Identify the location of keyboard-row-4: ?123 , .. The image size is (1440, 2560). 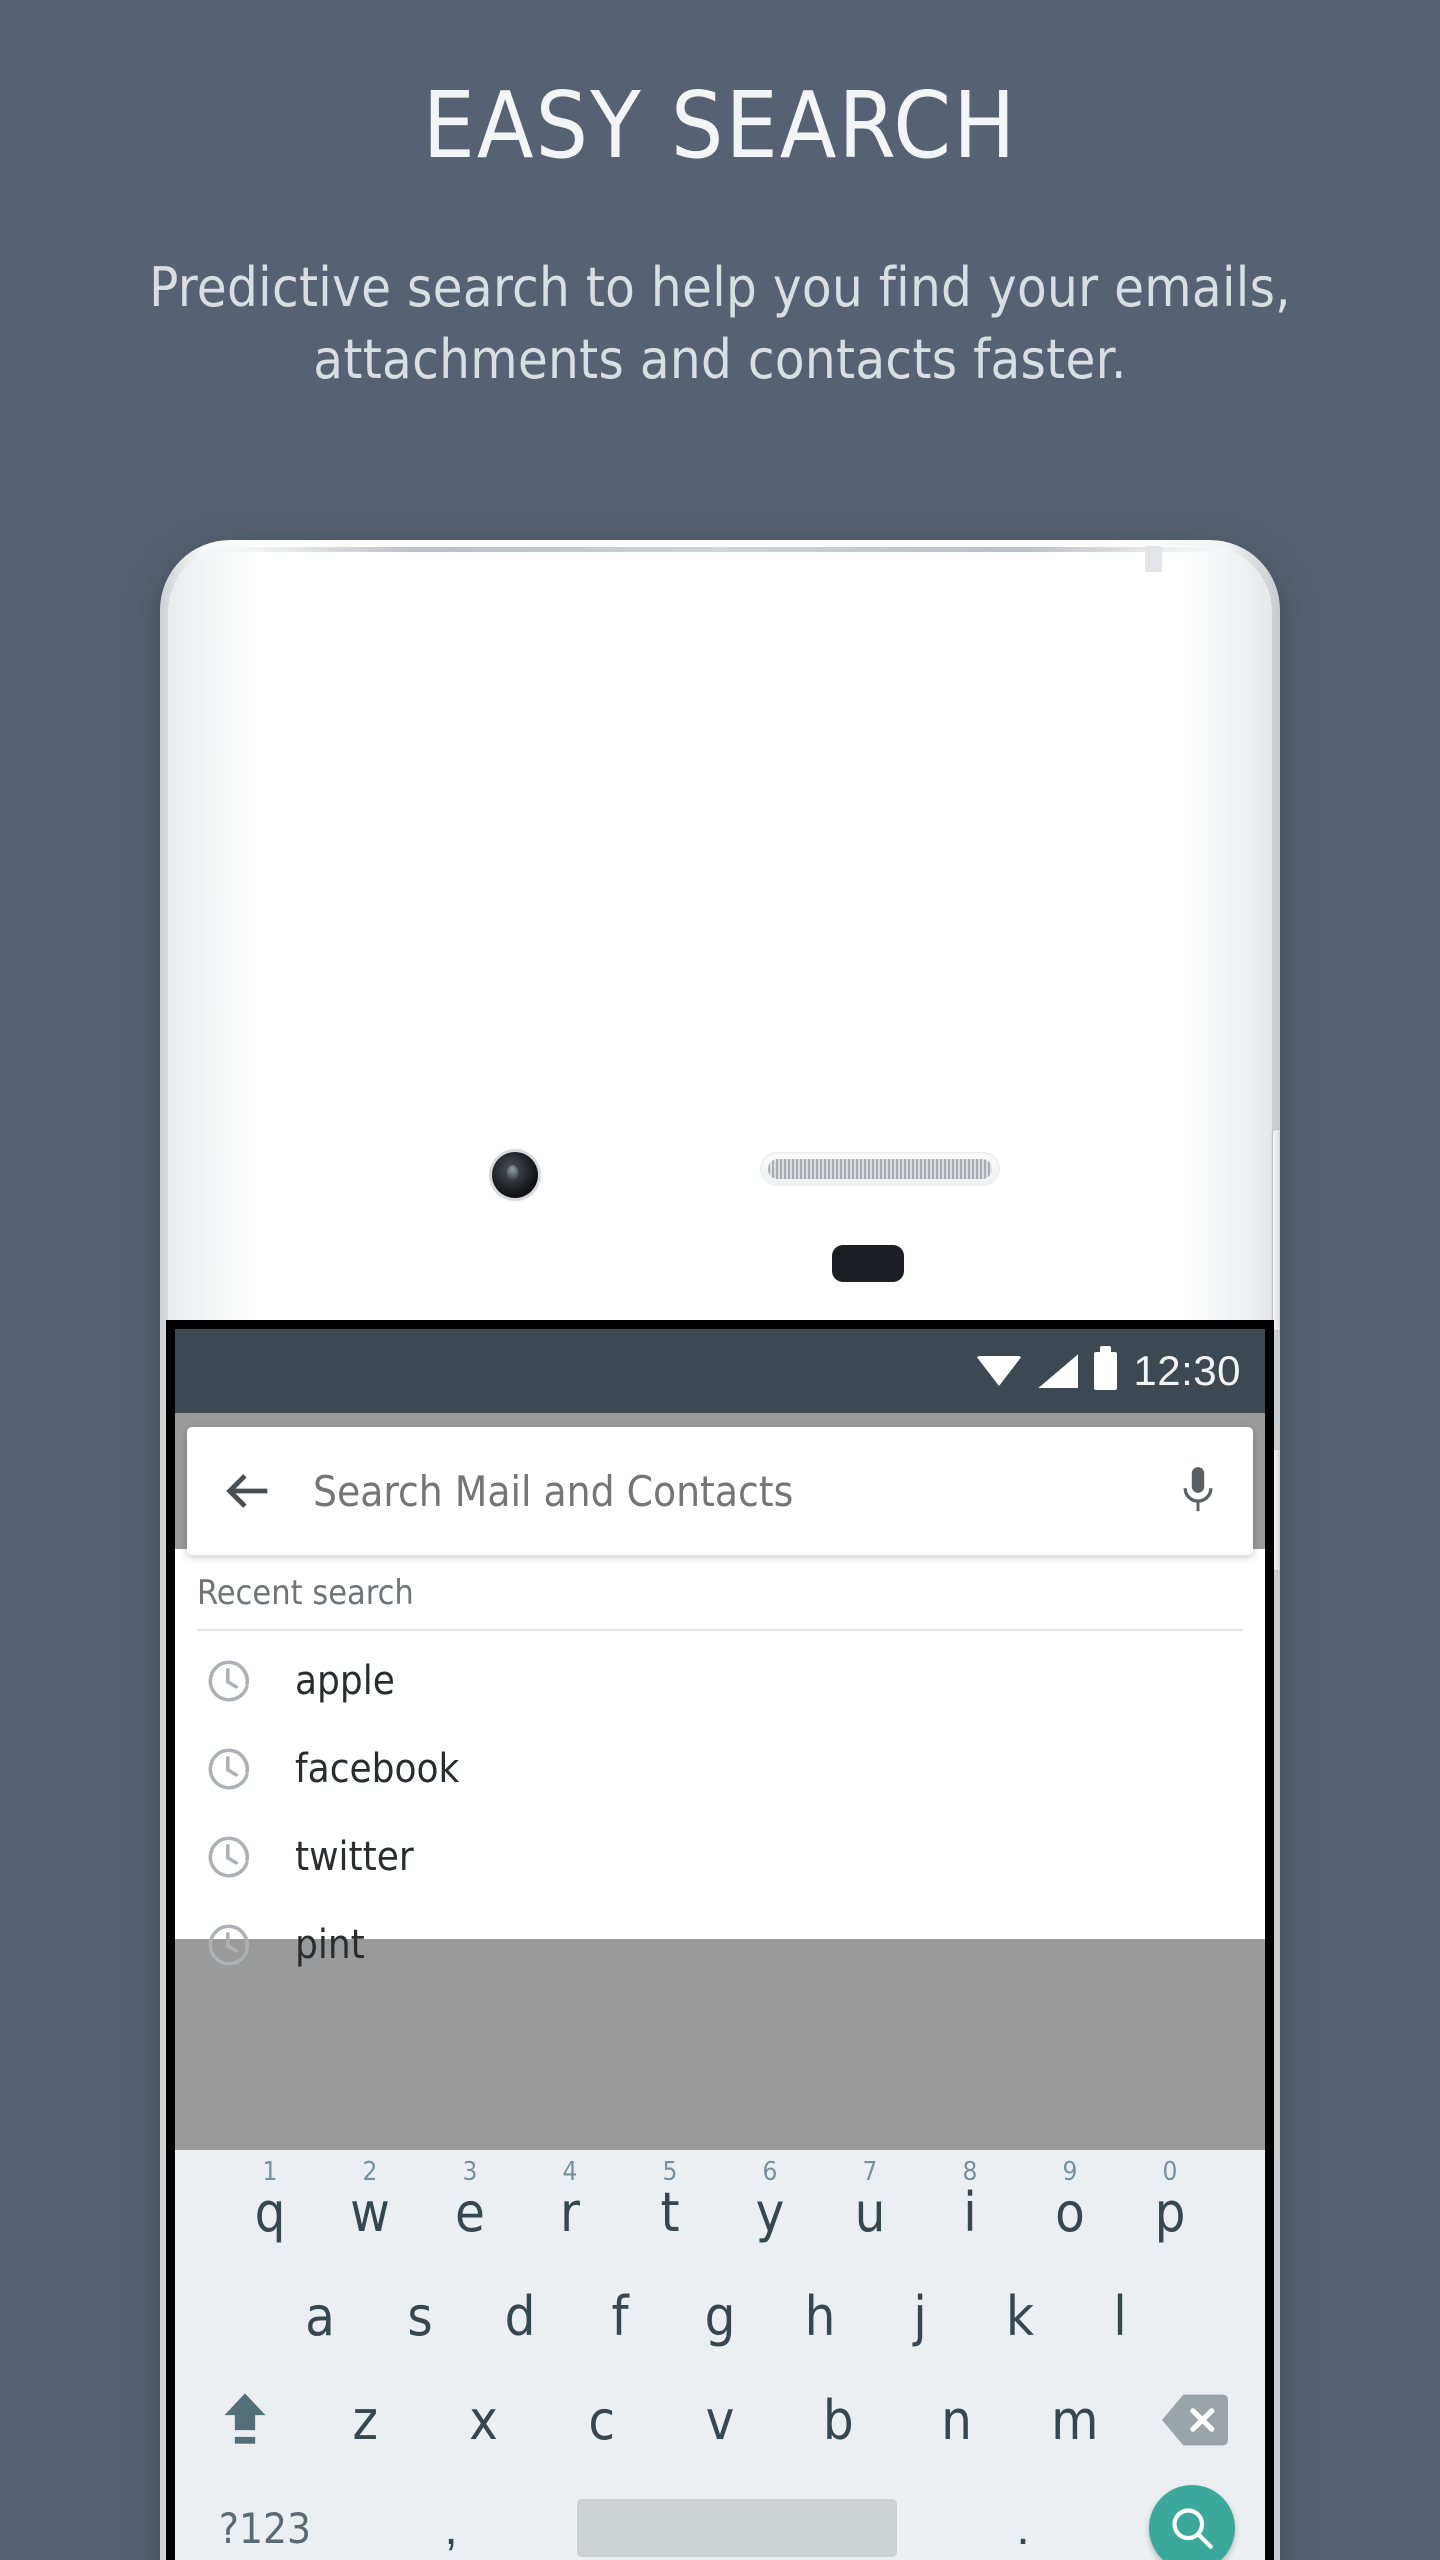
(720, 2516).